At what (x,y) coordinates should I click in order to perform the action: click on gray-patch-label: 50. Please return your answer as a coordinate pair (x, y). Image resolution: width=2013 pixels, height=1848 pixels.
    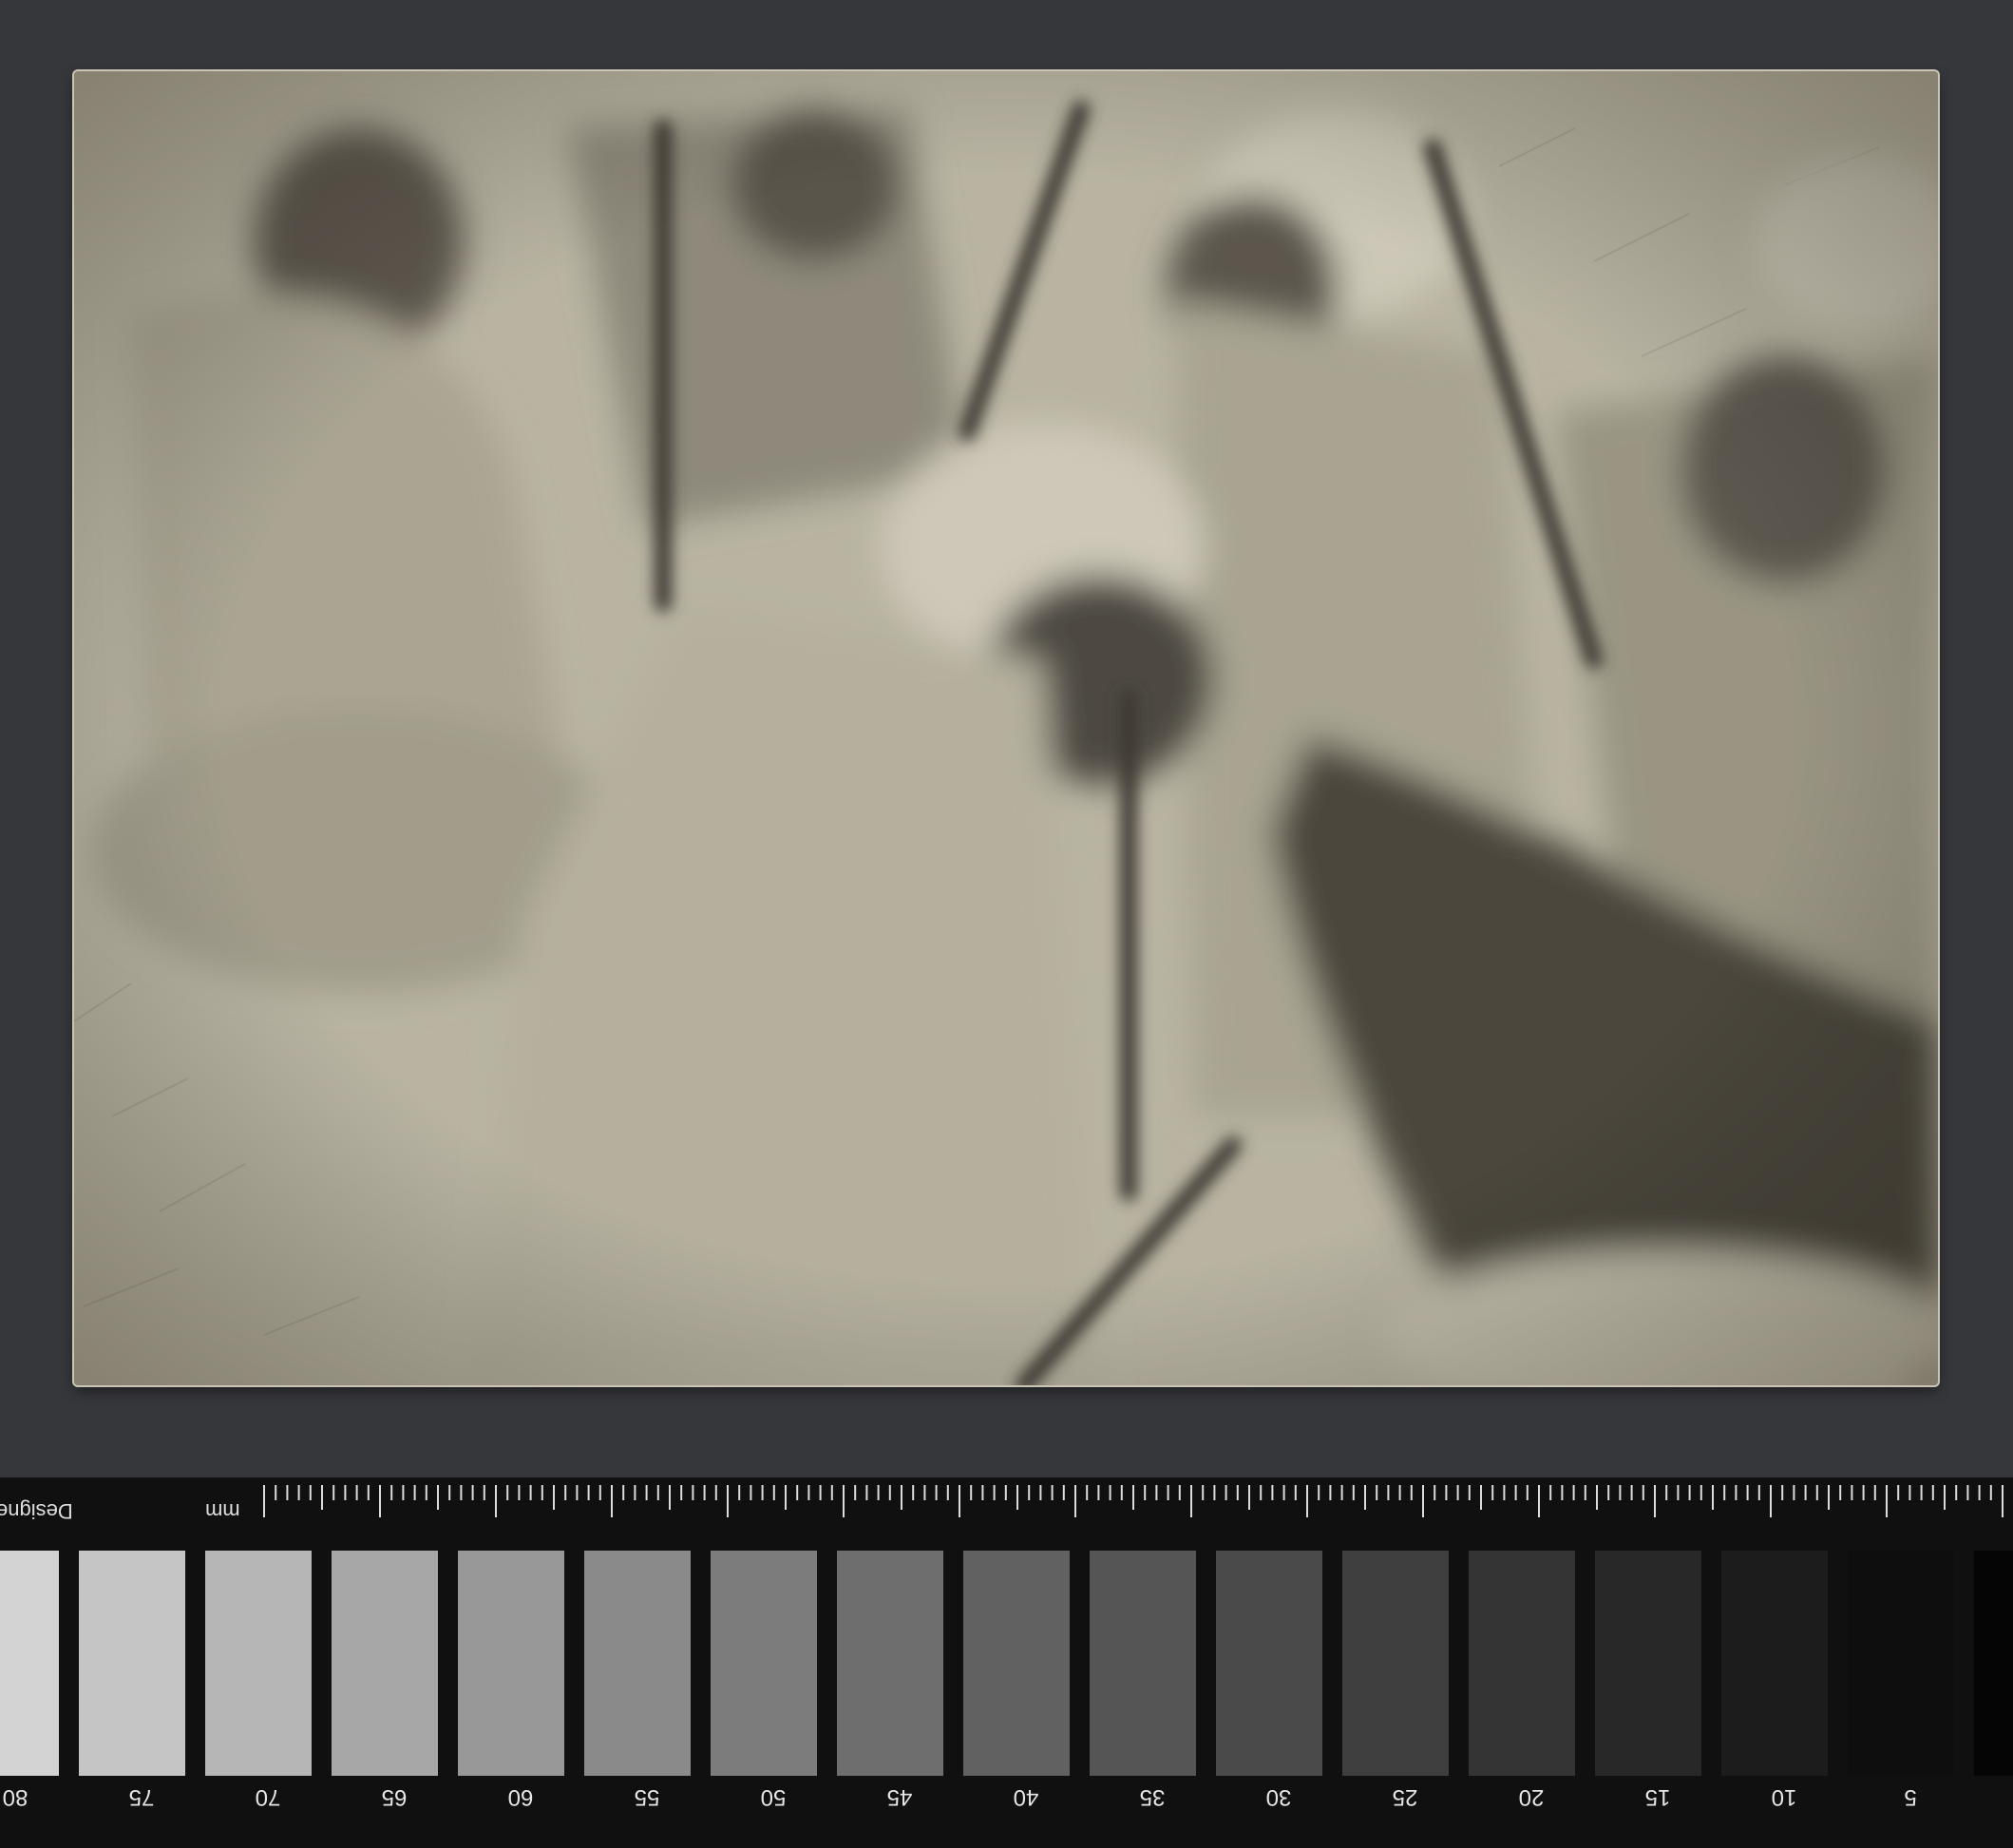
    Looking at the image, I should click on (774, 1797).